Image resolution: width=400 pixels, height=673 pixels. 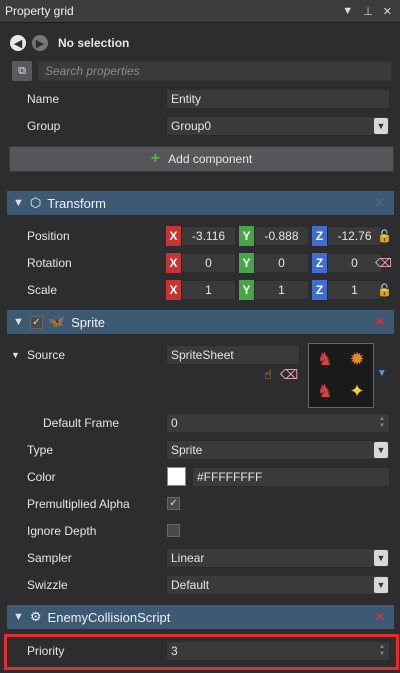 I want to click on color-row: Color #FFFFFFFF, so click(x=200, y=476).